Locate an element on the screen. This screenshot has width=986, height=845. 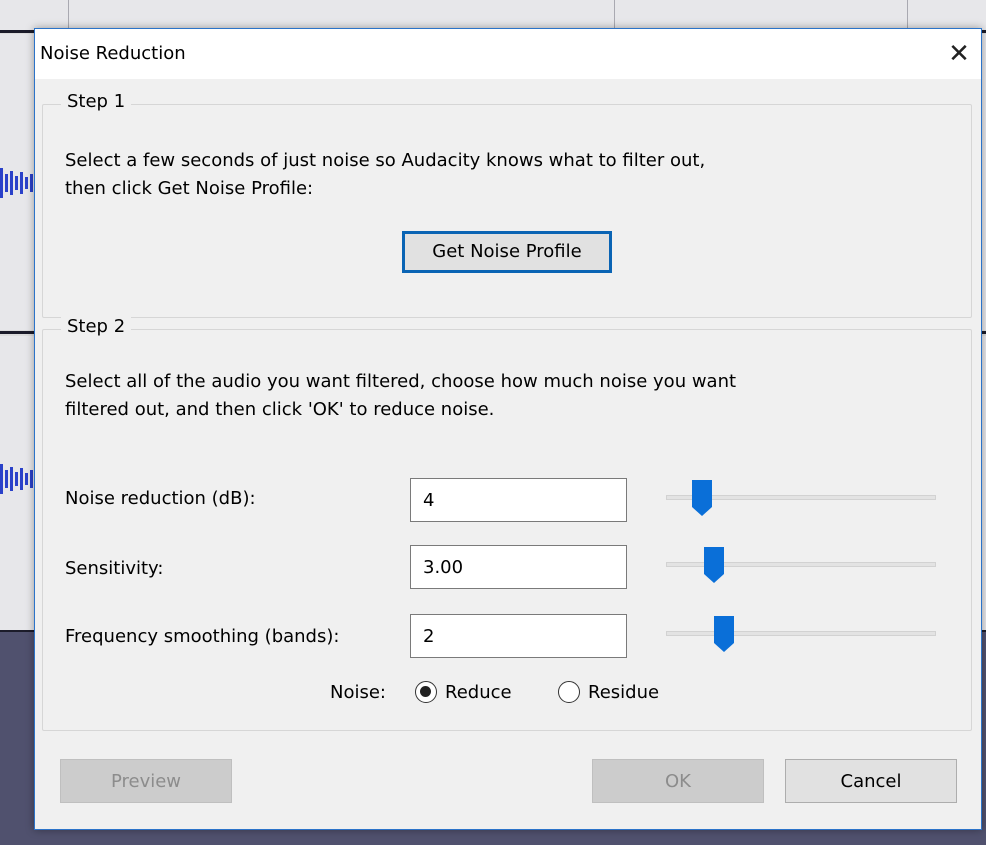
step2-title: Step 2 is located at coordinates (96, 326).